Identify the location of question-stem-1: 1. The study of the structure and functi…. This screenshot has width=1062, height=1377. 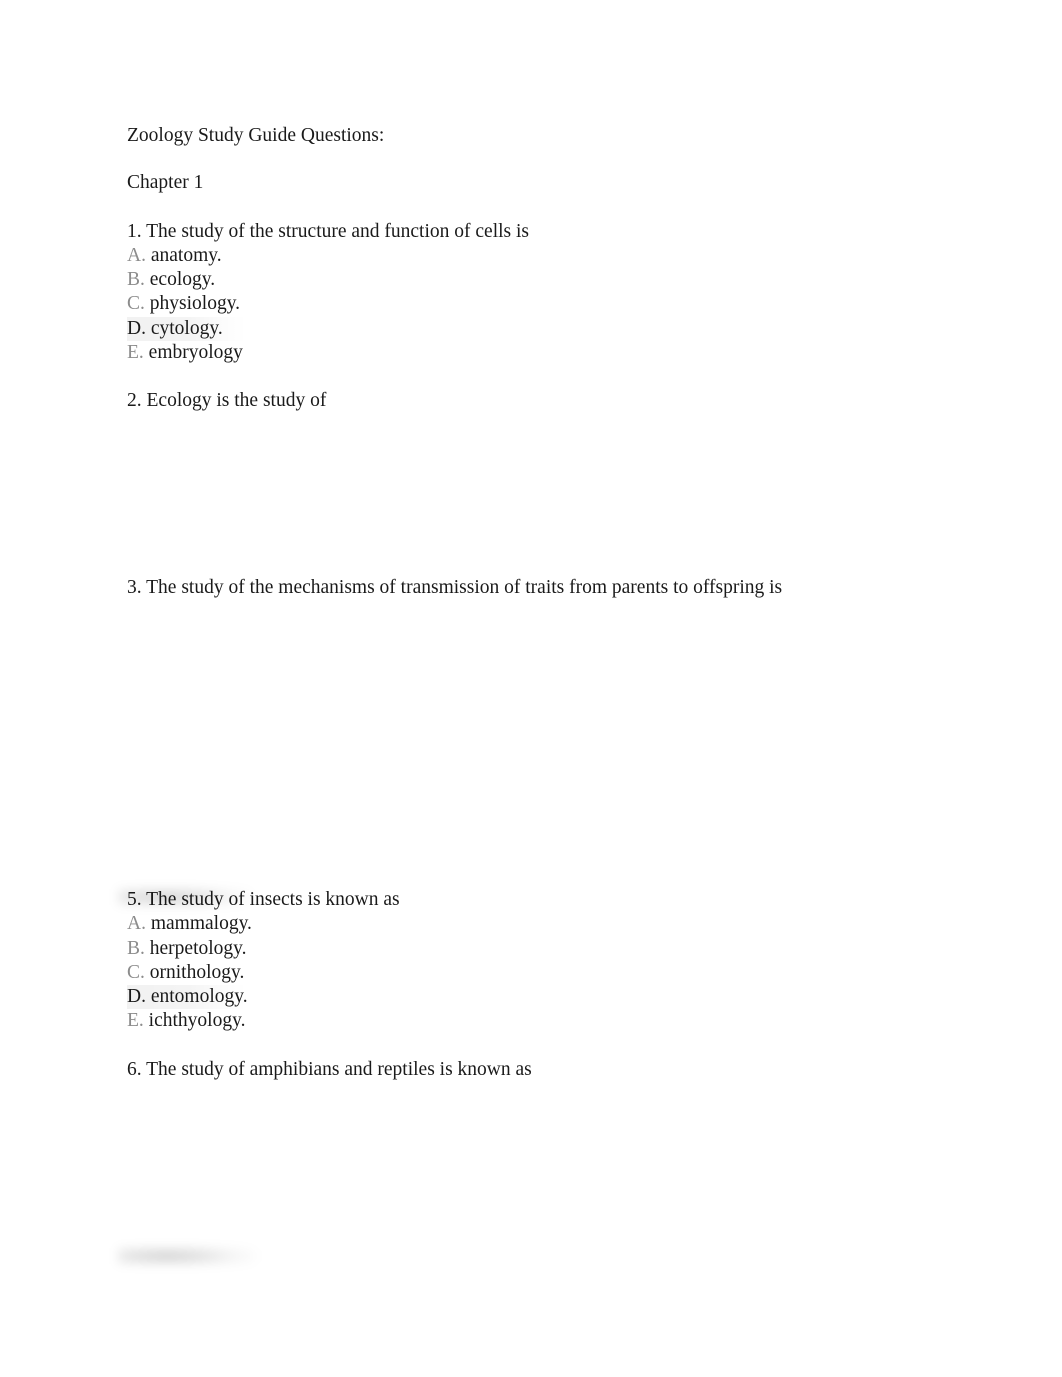
(328, 231).